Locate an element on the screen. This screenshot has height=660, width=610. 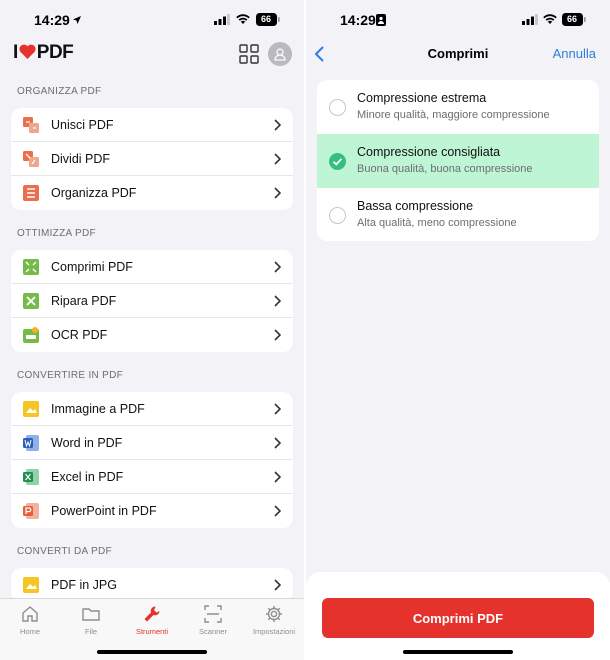
tab-home: Home is located at coordinates (30, 620).